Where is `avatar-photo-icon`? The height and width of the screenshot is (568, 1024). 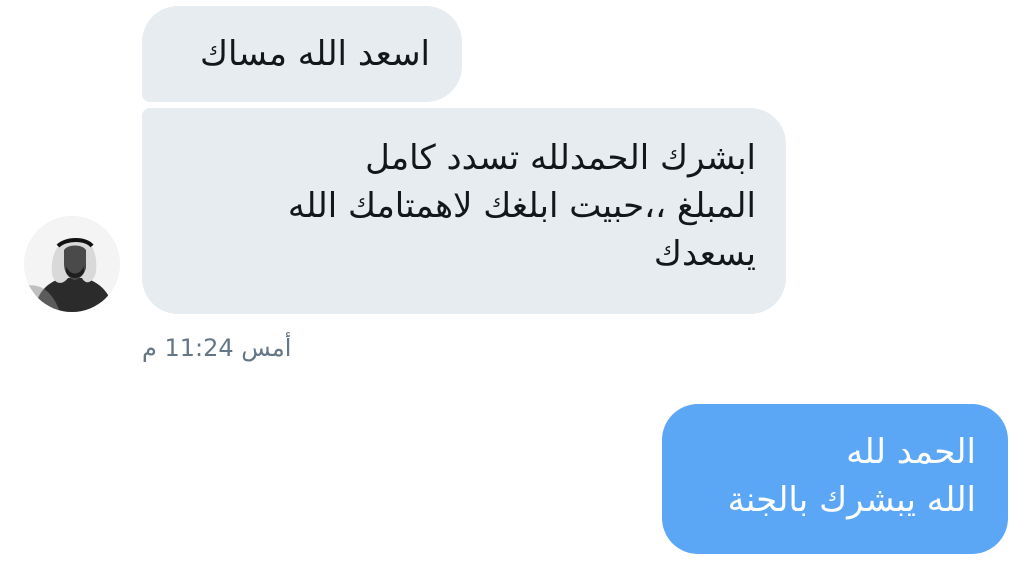 avatar-photo-icon is located at coordinates (72, 264).